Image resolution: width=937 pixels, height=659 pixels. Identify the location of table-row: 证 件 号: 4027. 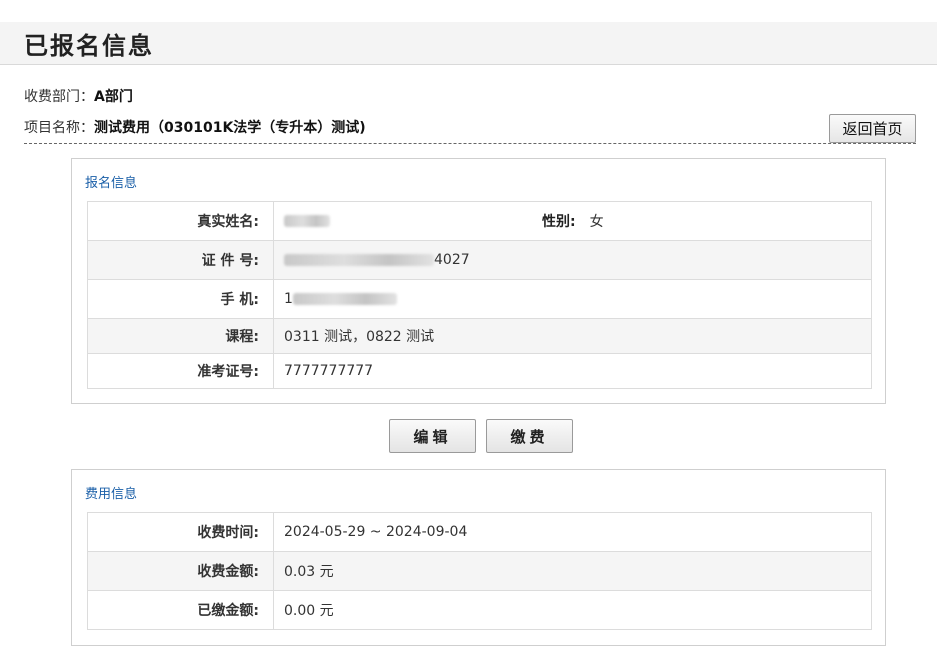
(479, 260).